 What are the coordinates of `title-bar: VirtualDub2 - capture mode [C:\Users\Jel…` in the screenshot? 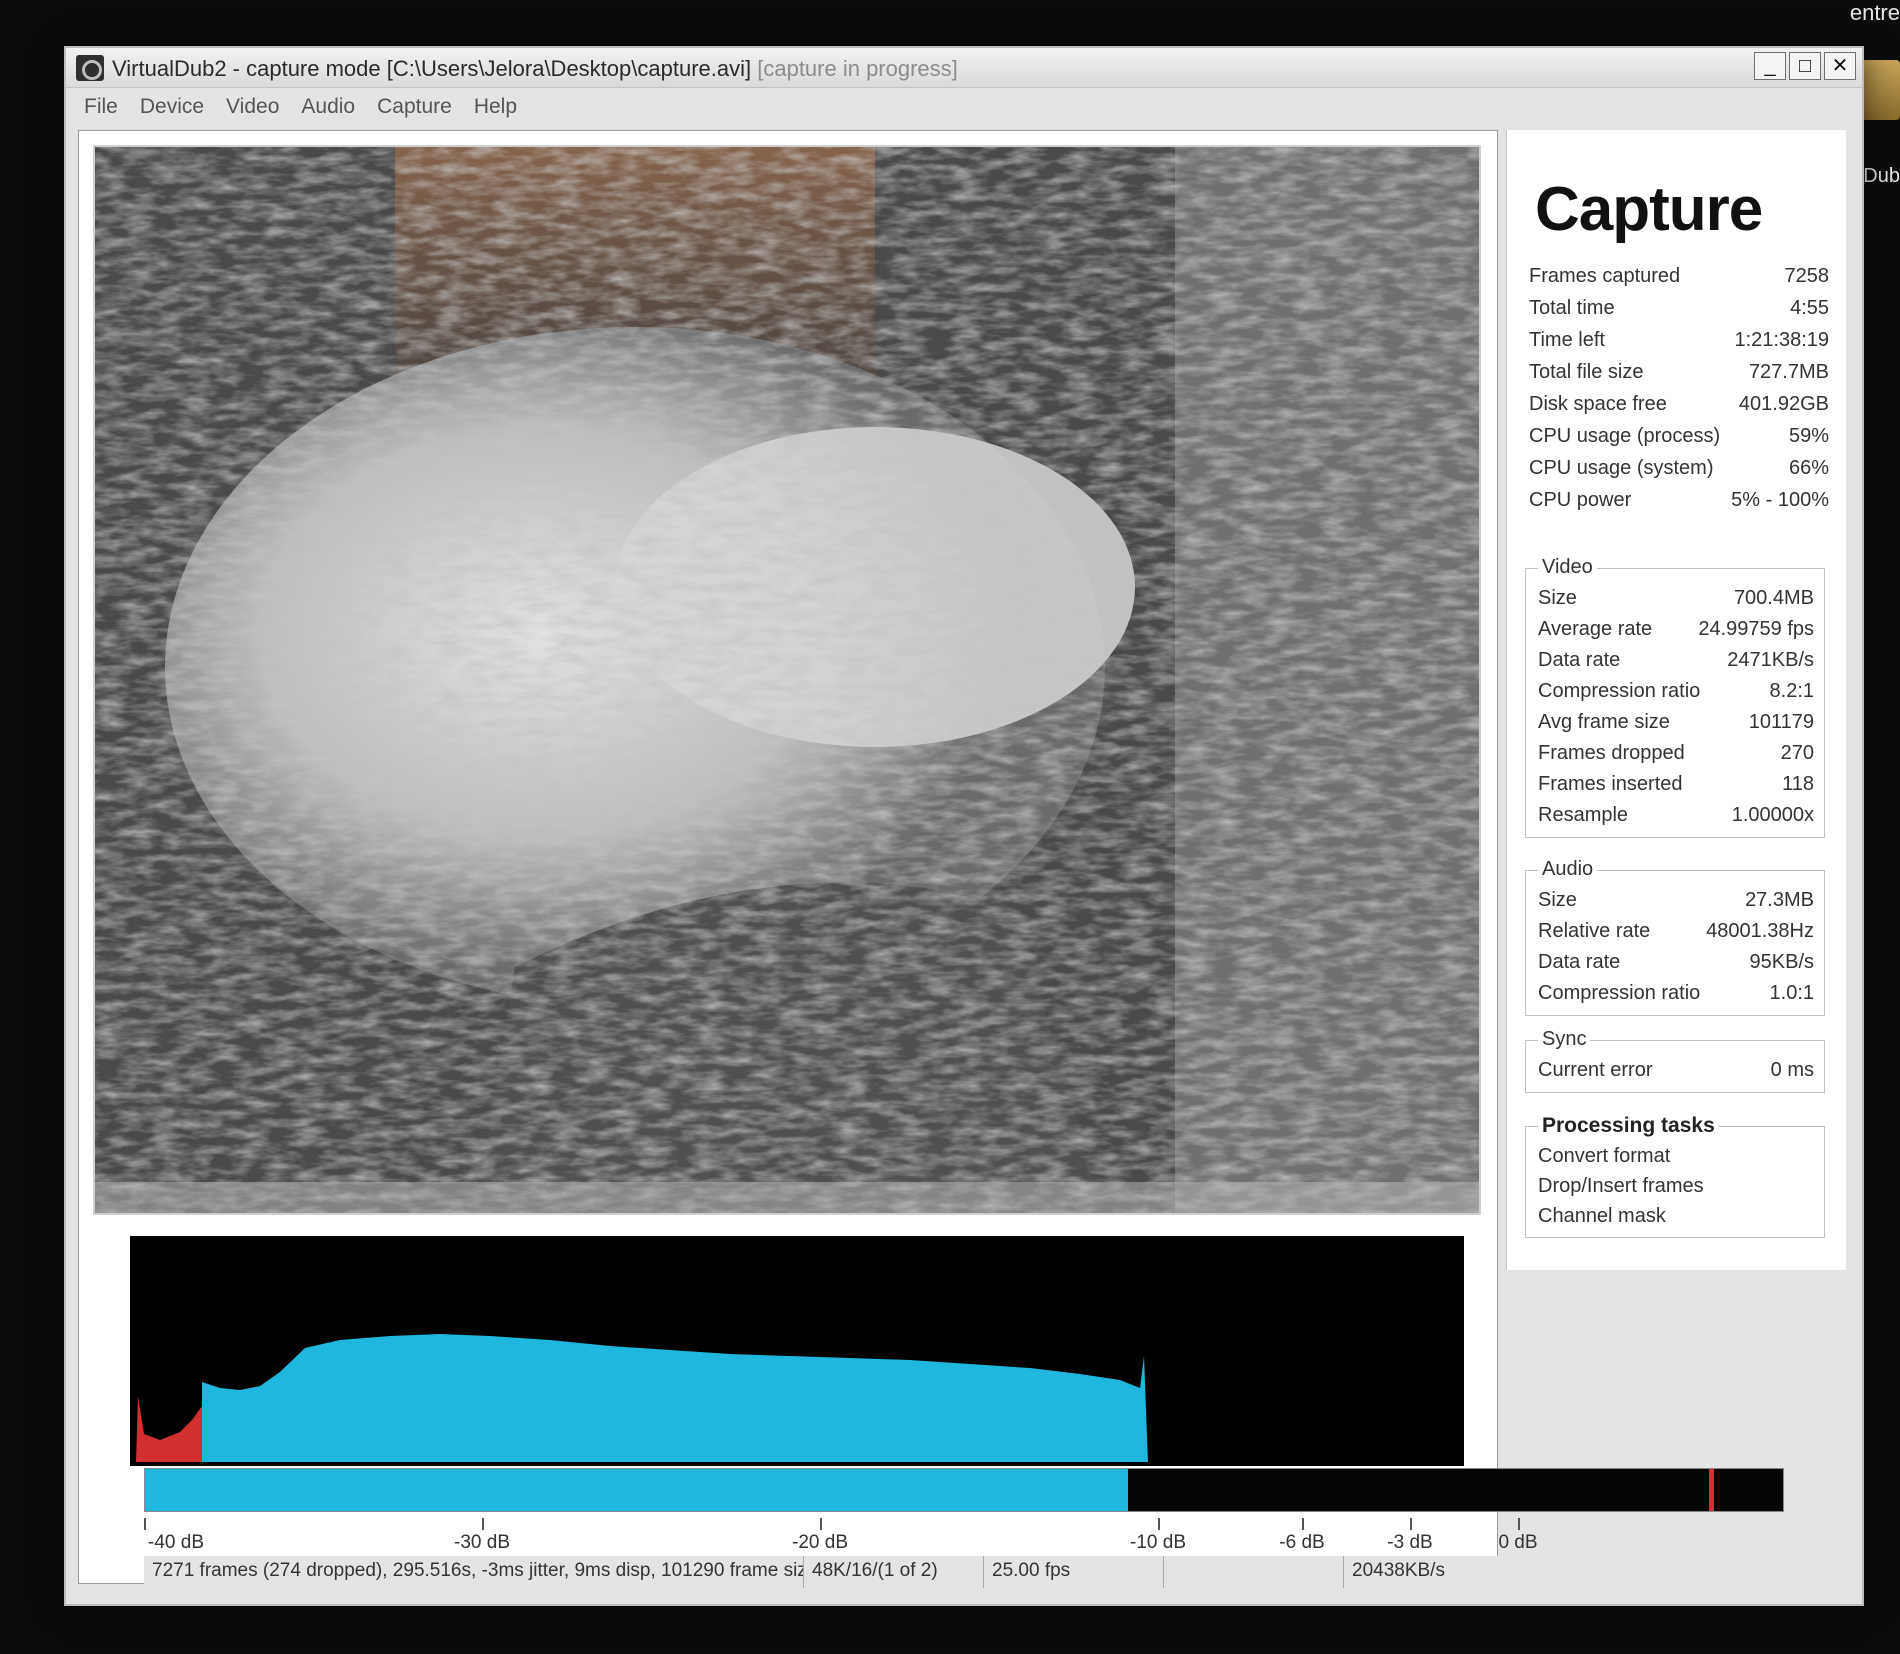 It's located at (964, 68).